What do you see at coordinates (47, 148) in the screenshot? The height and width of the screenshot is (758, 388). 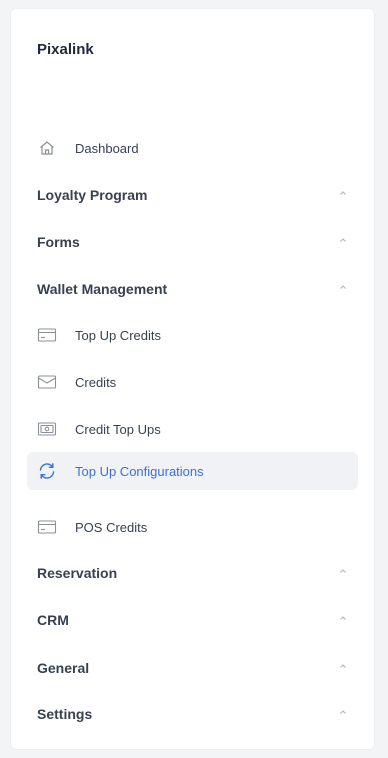 I see `home-icon` at bounding box center [47, 148].